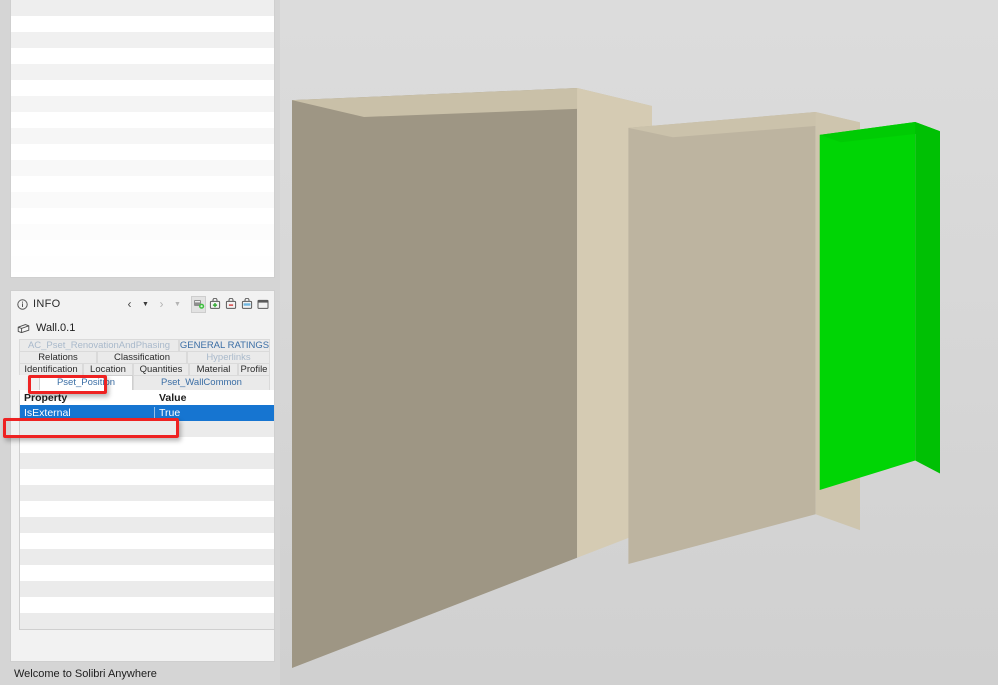 The image size is (998, 685). I want to click on basket-add-icon, so click(214, 304).